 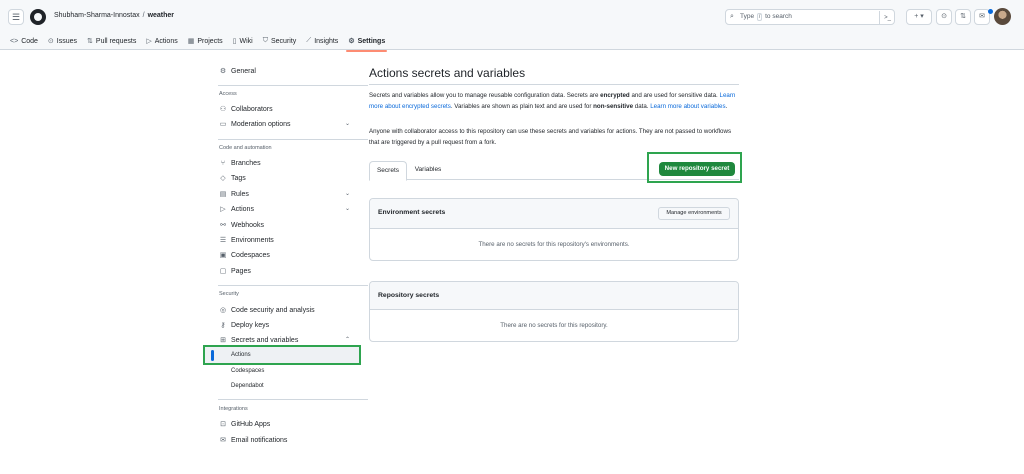 I want to click on sidebar-item-collaborators: ⚇ Collaborators, so click(x=245, y=109).